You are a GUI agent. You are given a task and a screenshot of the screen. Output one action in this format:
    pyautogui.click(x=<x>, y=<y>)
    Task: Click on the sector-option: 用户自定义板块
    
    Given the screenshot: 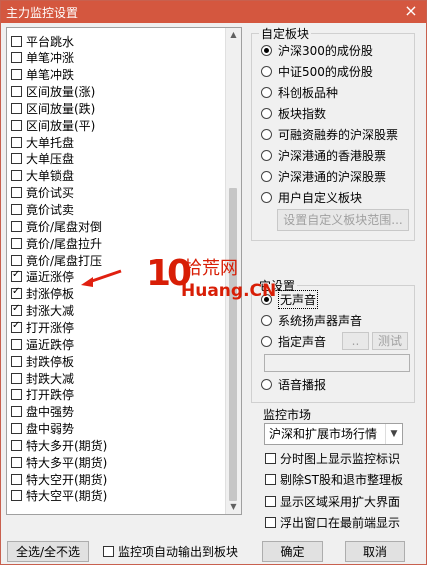 What is the action you would take?
    pyautogui.click(x=311, y=197)
    